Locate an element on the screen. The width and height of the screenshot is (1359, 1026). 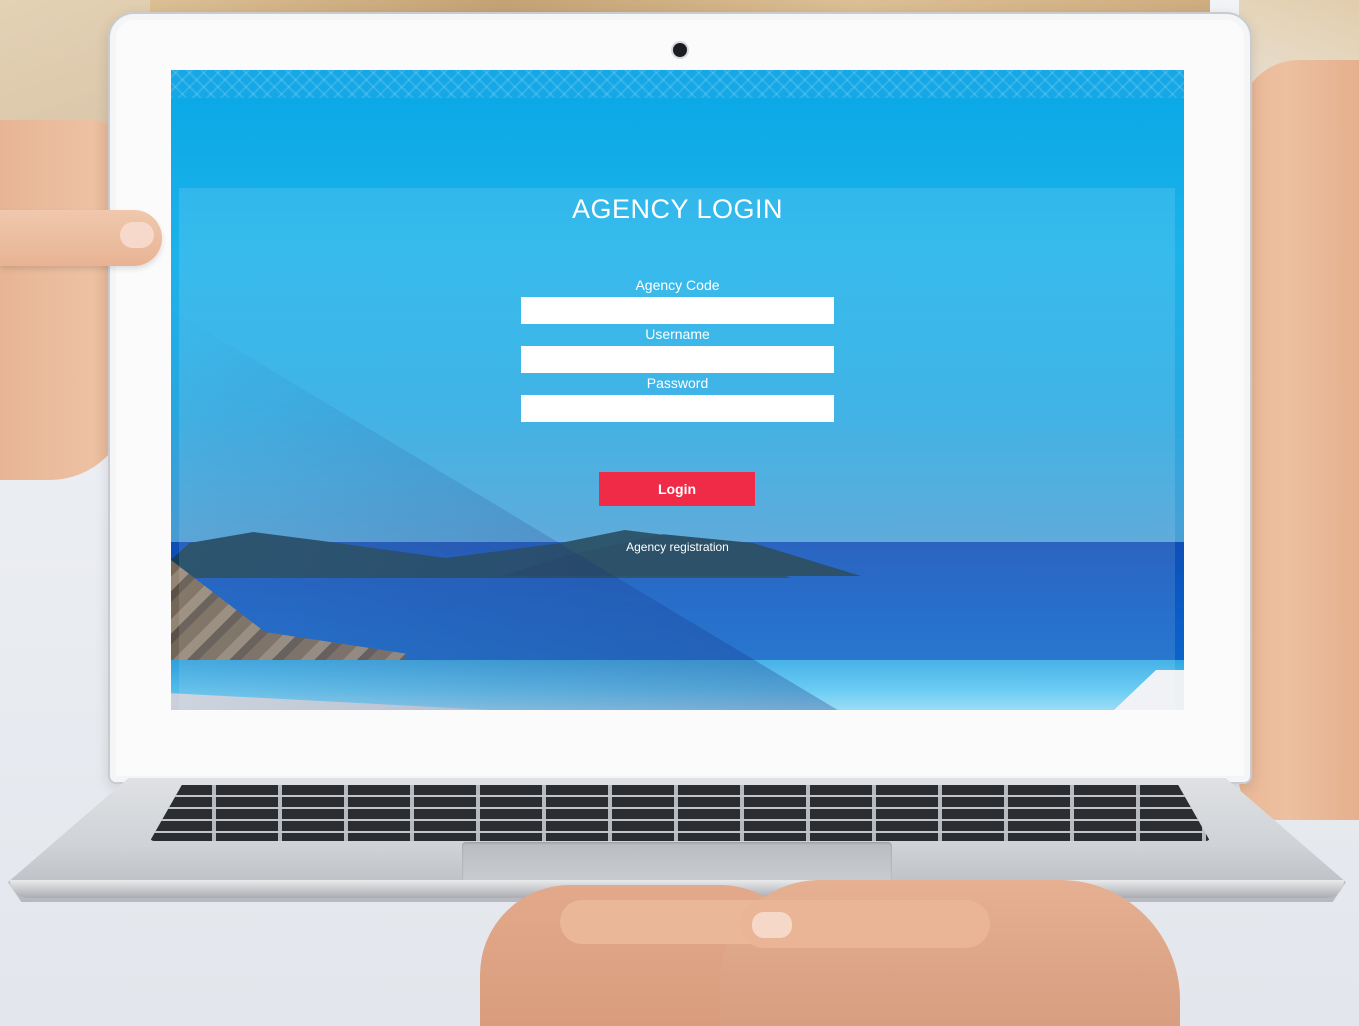
username-field is located at coordinates (677, 359).